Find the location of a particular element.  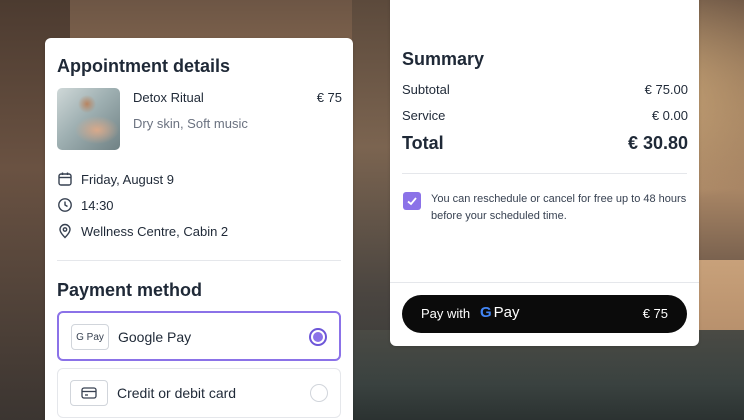

pay-amount: € 75 is located at coordinates (655, 313).